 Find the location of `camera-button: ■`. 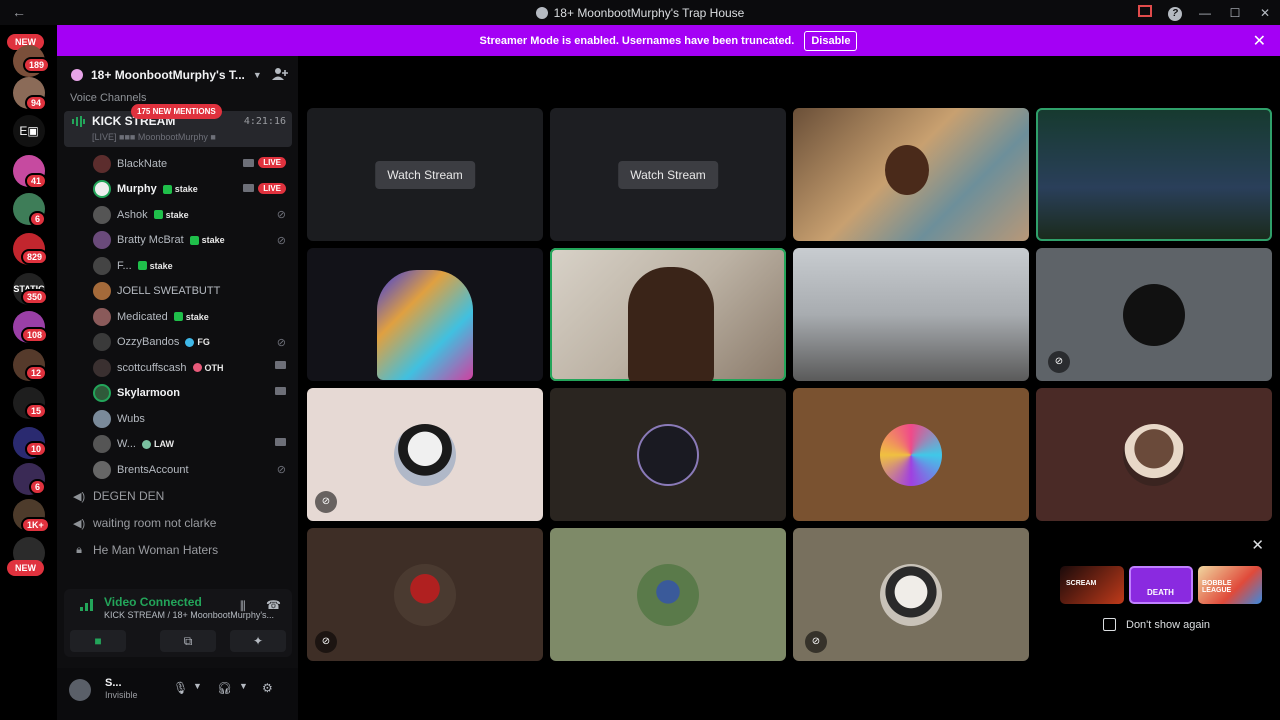

camera-button: ■ is located at coordinates (98, 641).